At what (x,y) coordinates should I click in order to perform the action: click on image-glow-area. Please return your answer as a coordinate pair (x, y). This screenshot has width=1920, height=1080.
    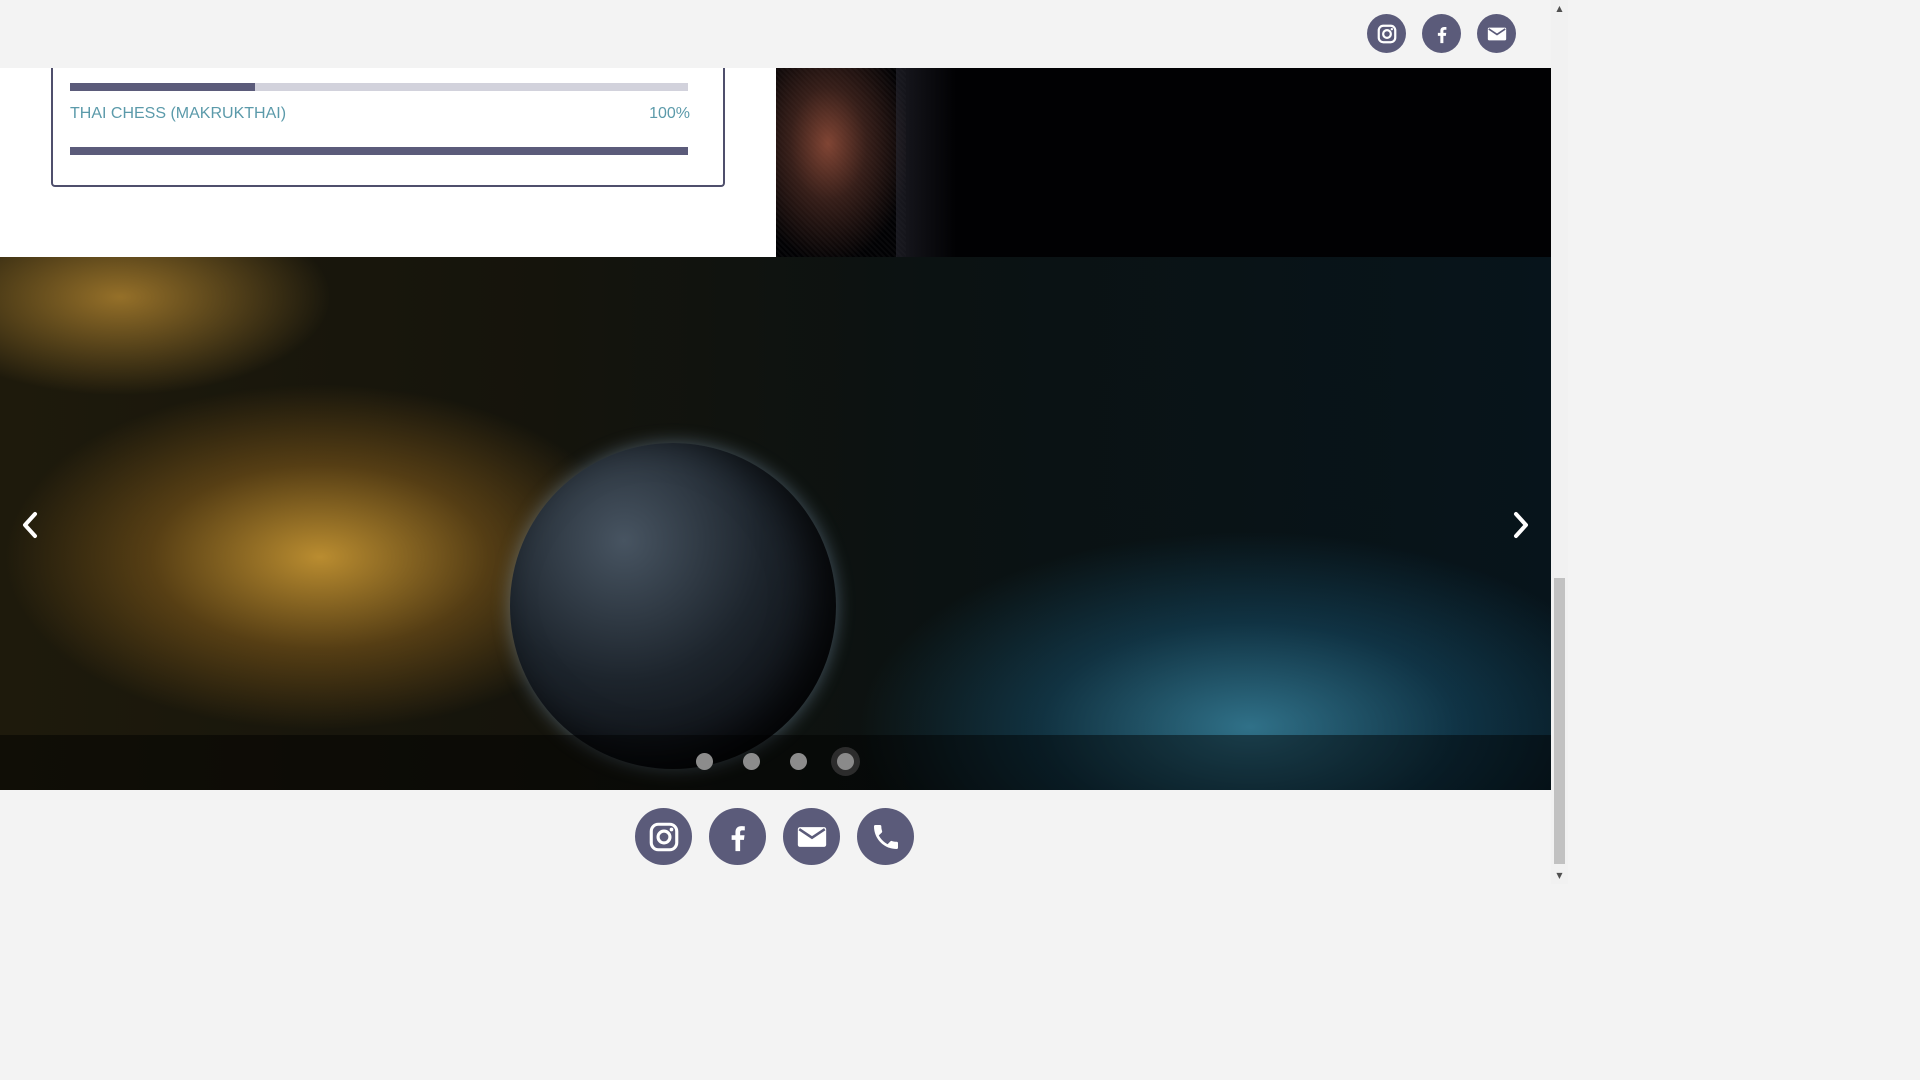
    Looking at the image, I should click on (841, 162).